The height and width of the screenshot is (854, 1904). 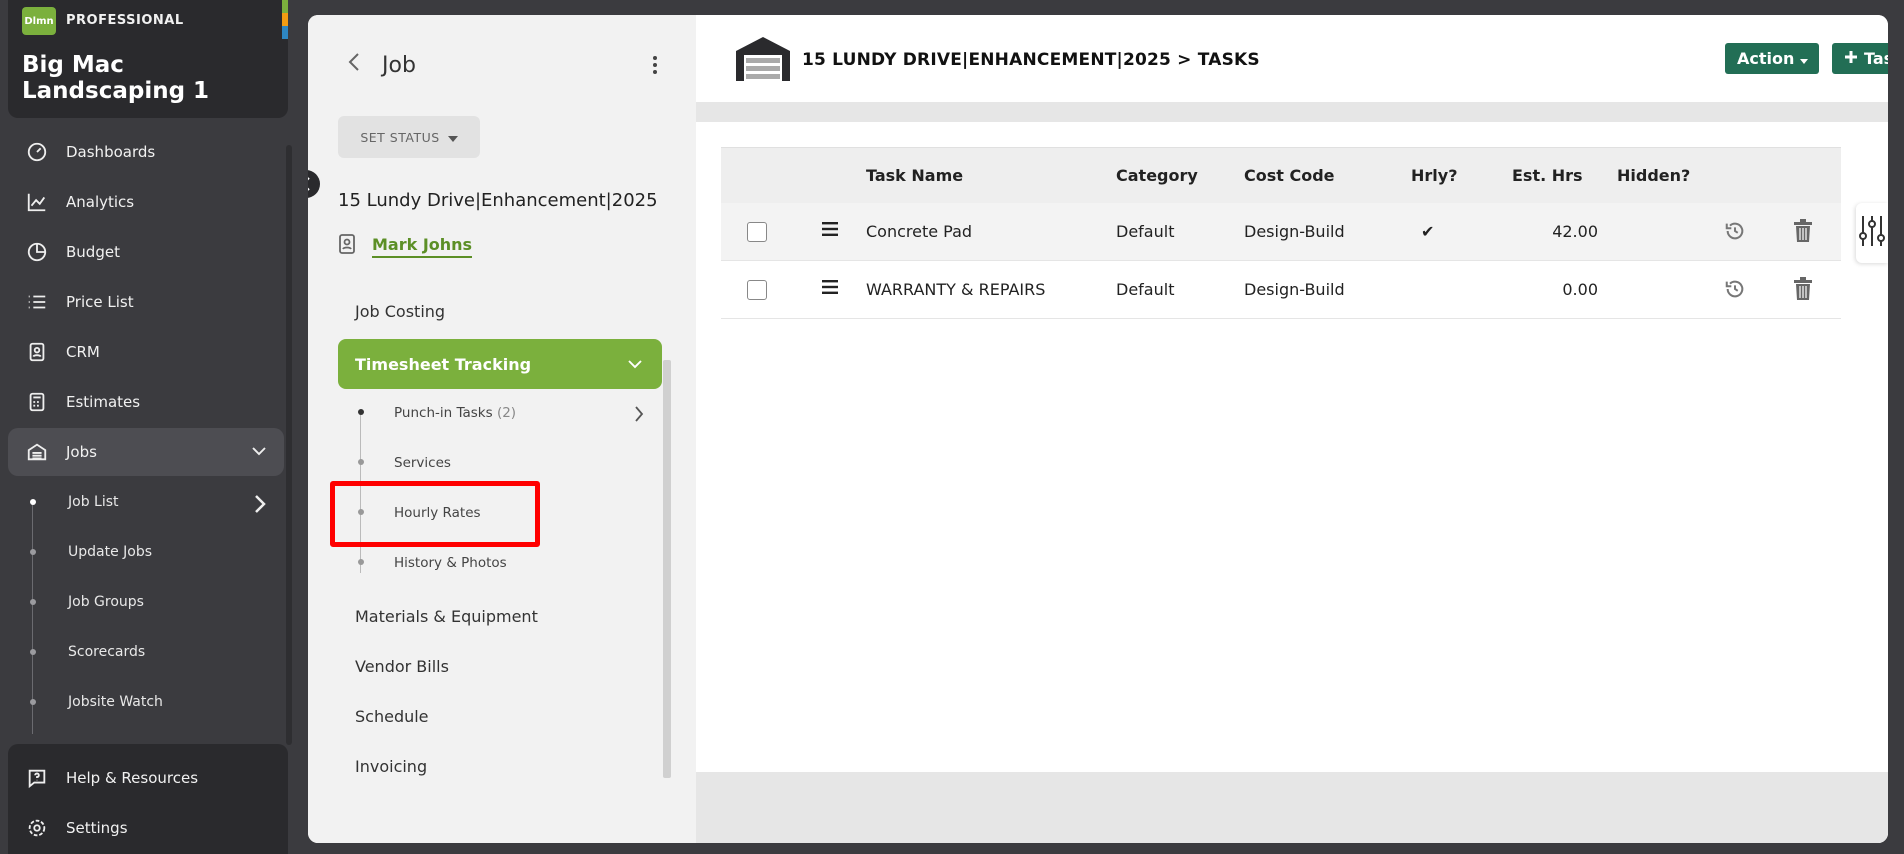 I want to click on task-label: Task, so click(x=1876, y=58).